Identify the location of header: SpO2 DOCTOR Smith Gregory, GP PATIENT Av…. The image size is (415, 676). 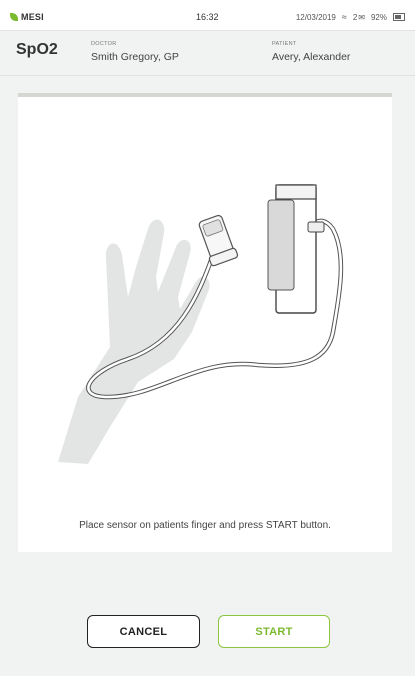
(207, 53).